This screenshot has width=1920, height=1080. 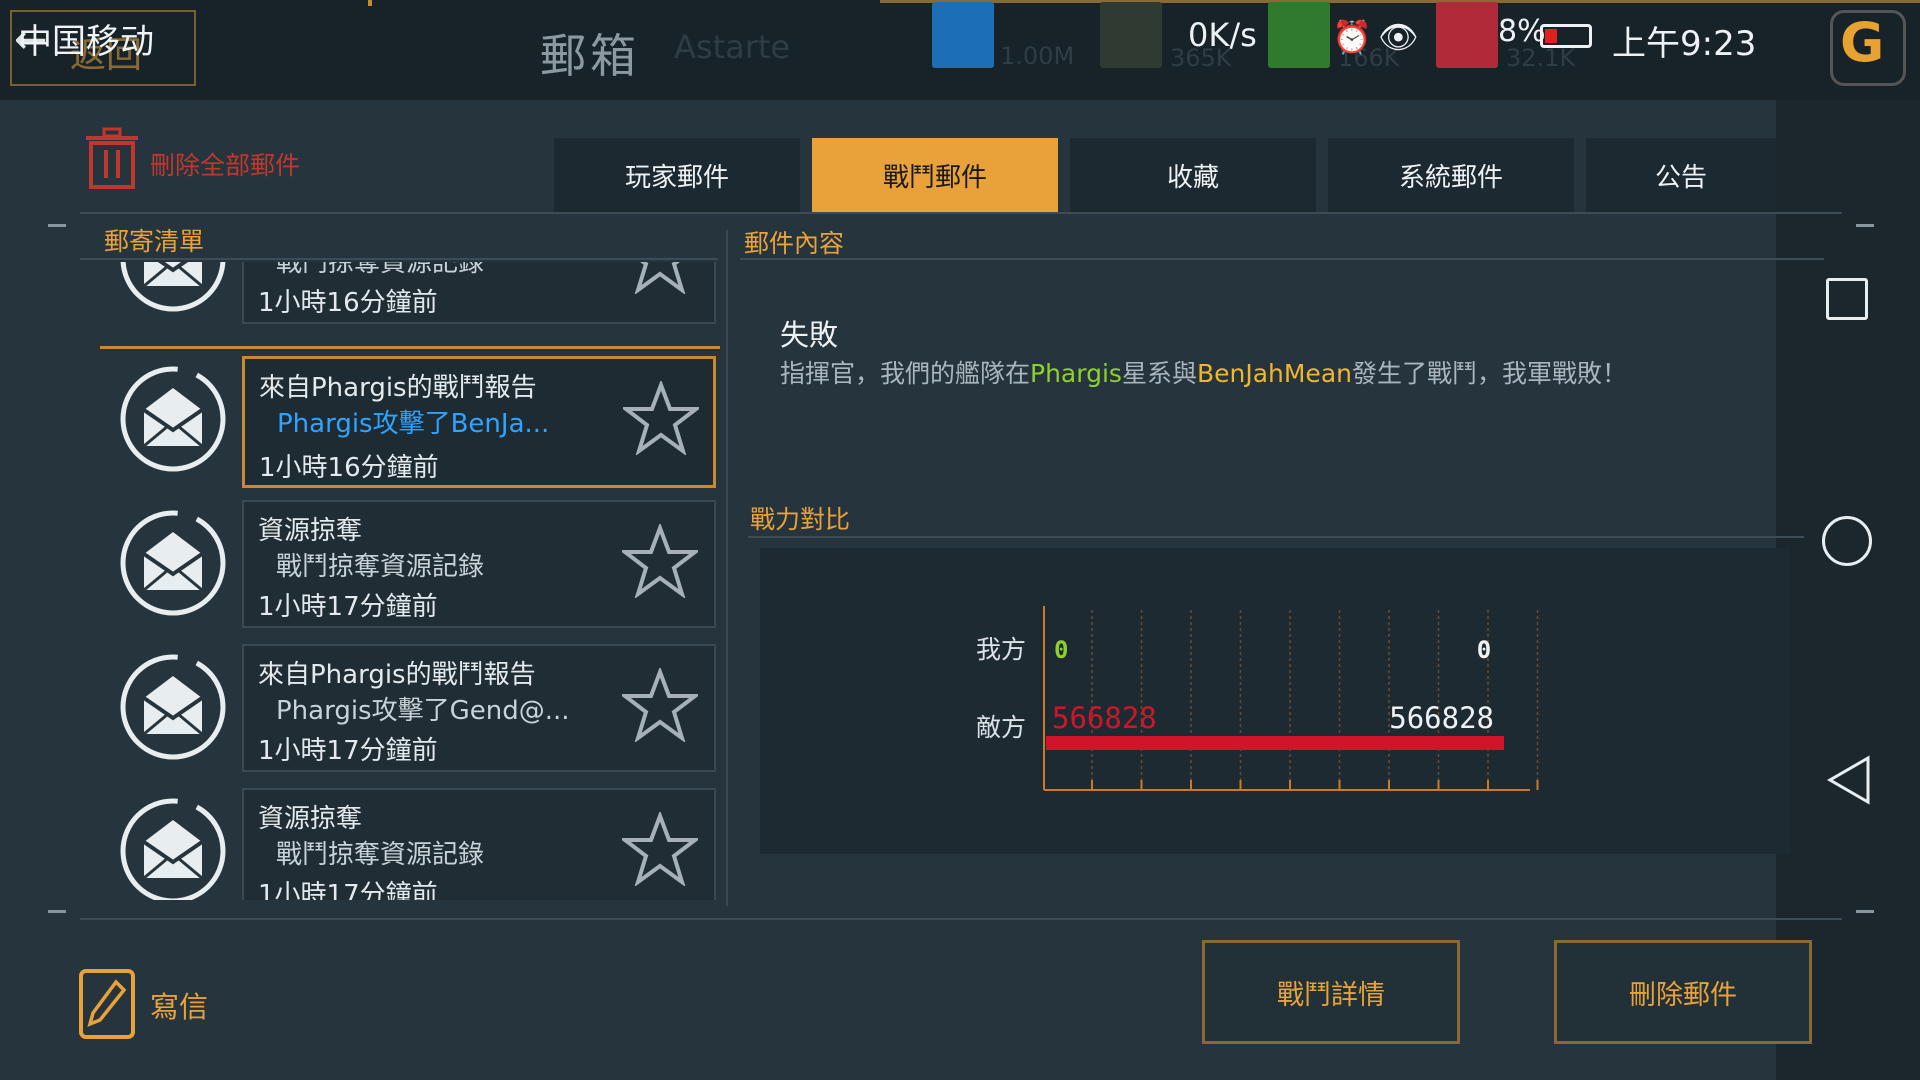 I want to click on home-icon, so click(x=1847, y=541).